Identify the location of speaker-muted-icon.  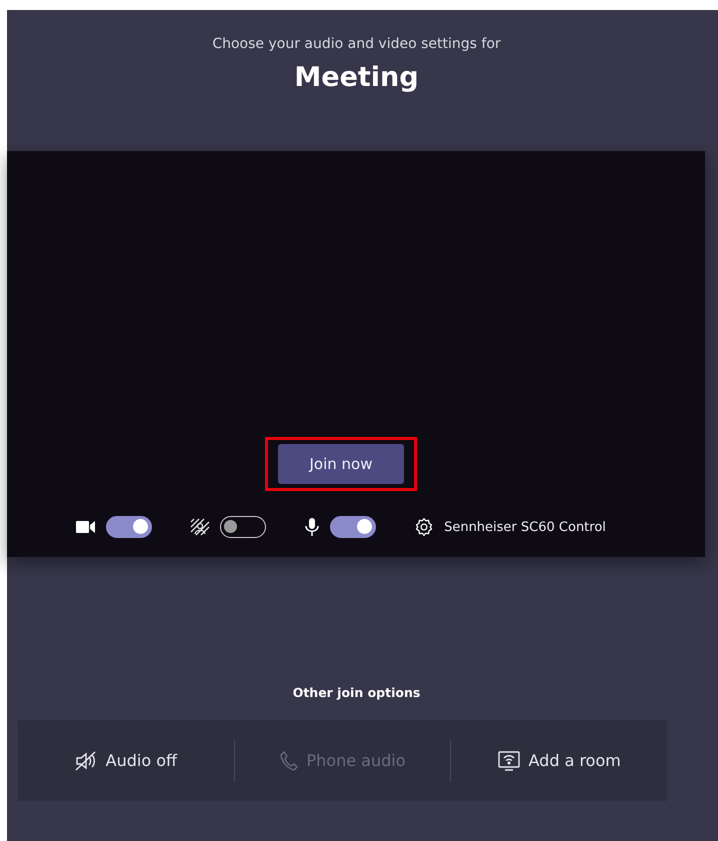
(85, 760).